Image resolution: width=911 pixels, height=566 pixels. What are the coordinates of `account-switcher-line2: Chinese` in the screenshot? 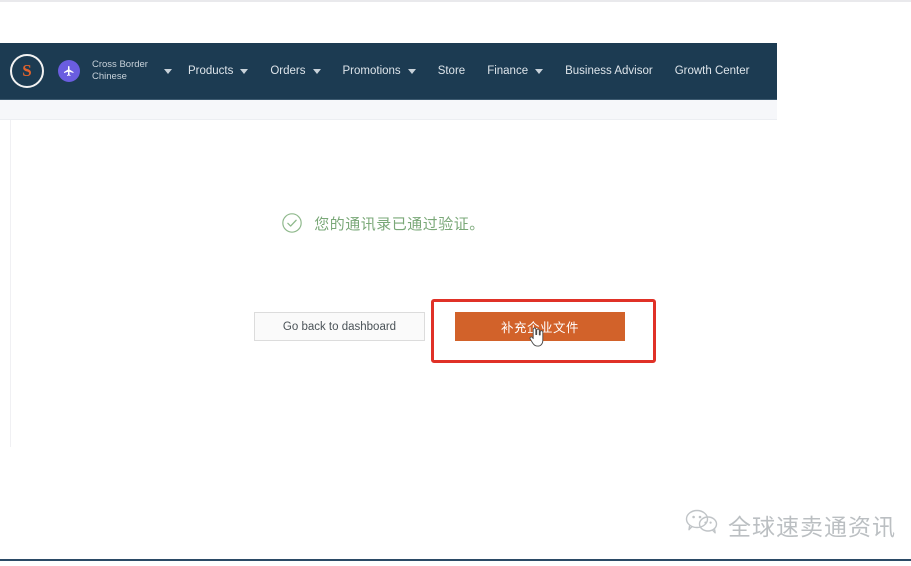 It's located at (109, 76).